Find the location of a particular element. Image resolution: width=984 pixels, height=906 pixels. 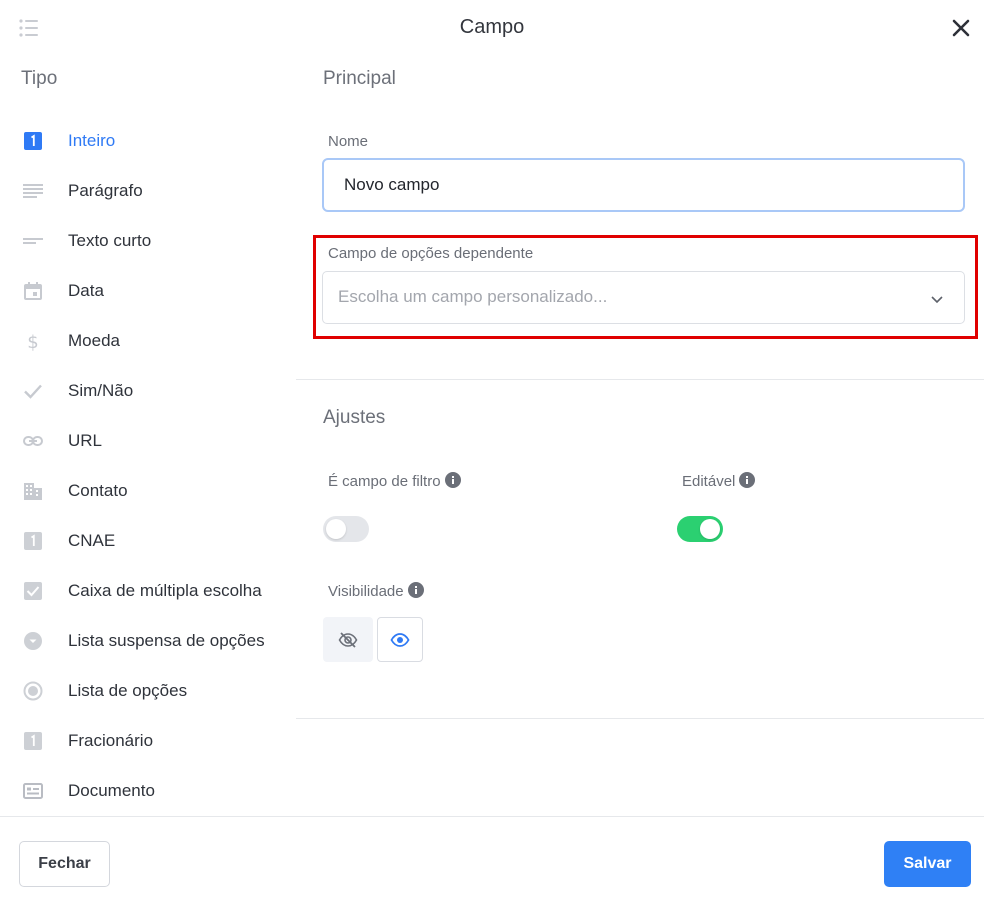

type-label: Fracionário is located at coordinates (111, 740).